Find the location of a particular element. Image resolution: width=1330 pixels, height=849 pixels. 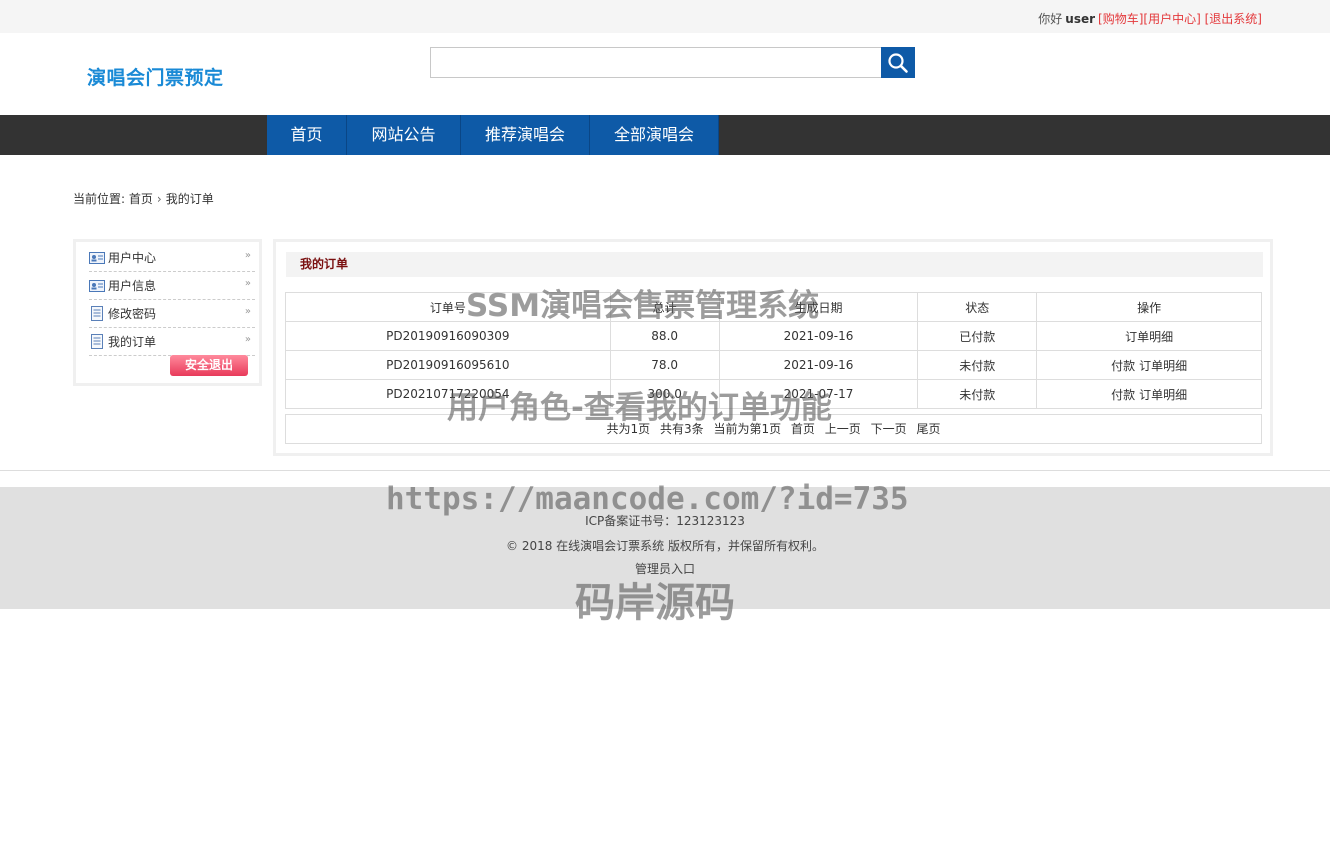

sidebar-item-change-password: 修改密码 » is located at coordinates (172, 314).